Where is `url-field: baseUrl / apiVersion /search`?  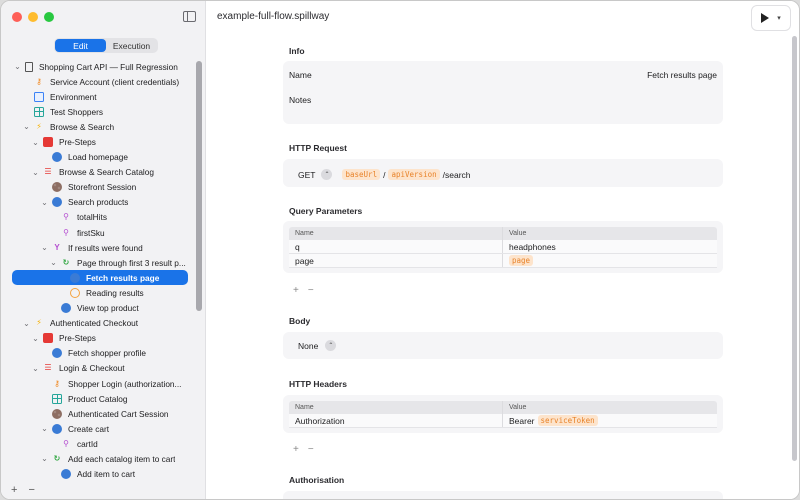 url-field: baseUrl / apiVersion /search is located at coordinates (406, 174).